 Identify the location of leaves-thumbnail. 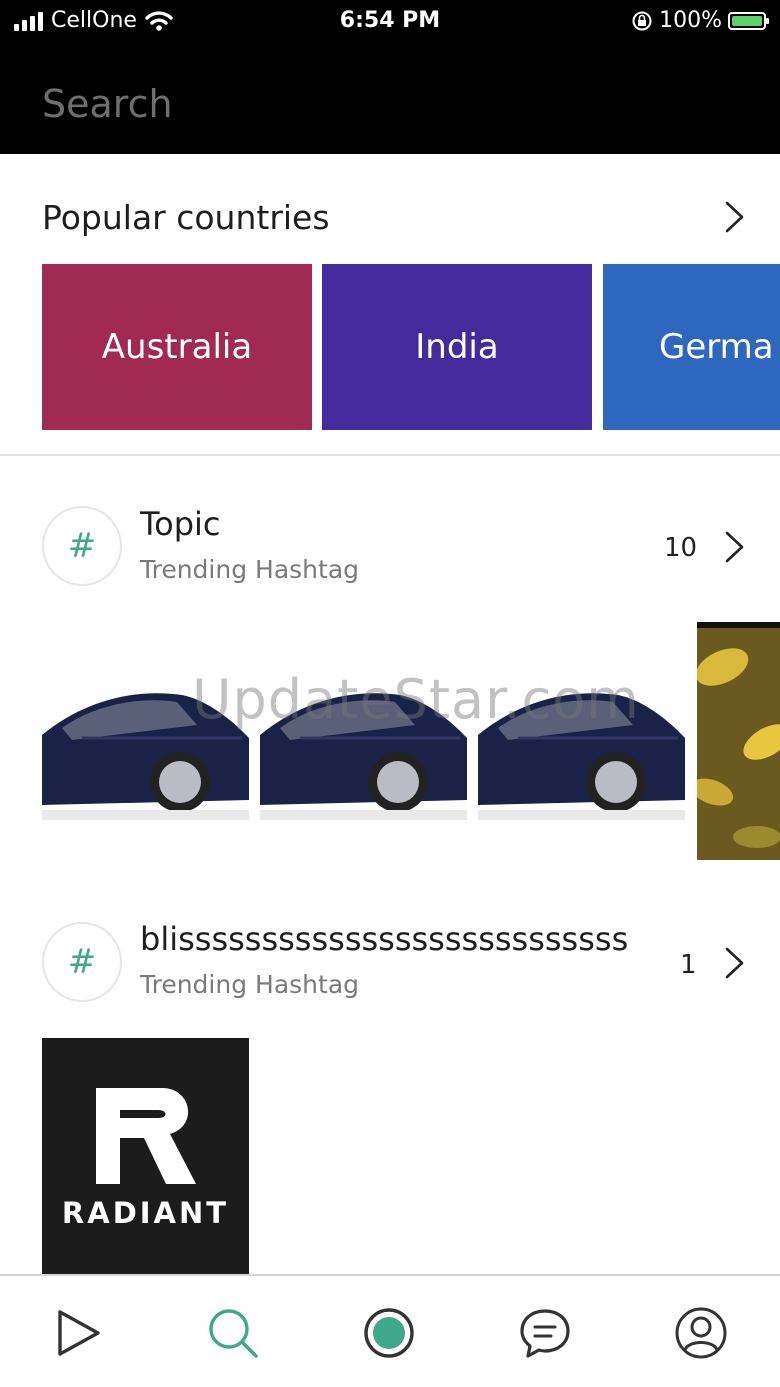
(738, 741).